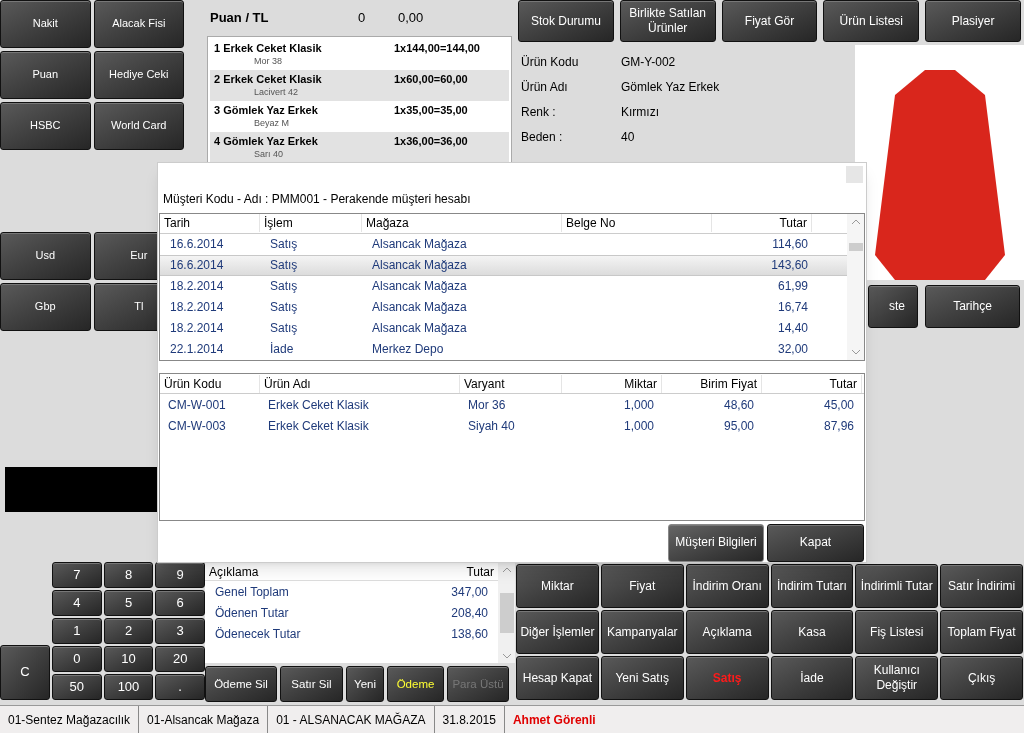  Describe the element at coordinates (239, 18) in the screenshot. I see `points-label: Puan / TL` at that location.